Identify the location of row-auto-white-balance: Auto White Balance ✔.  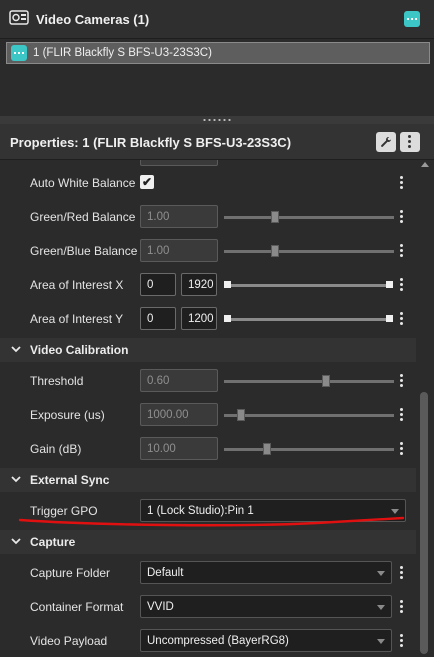
(208, 183).